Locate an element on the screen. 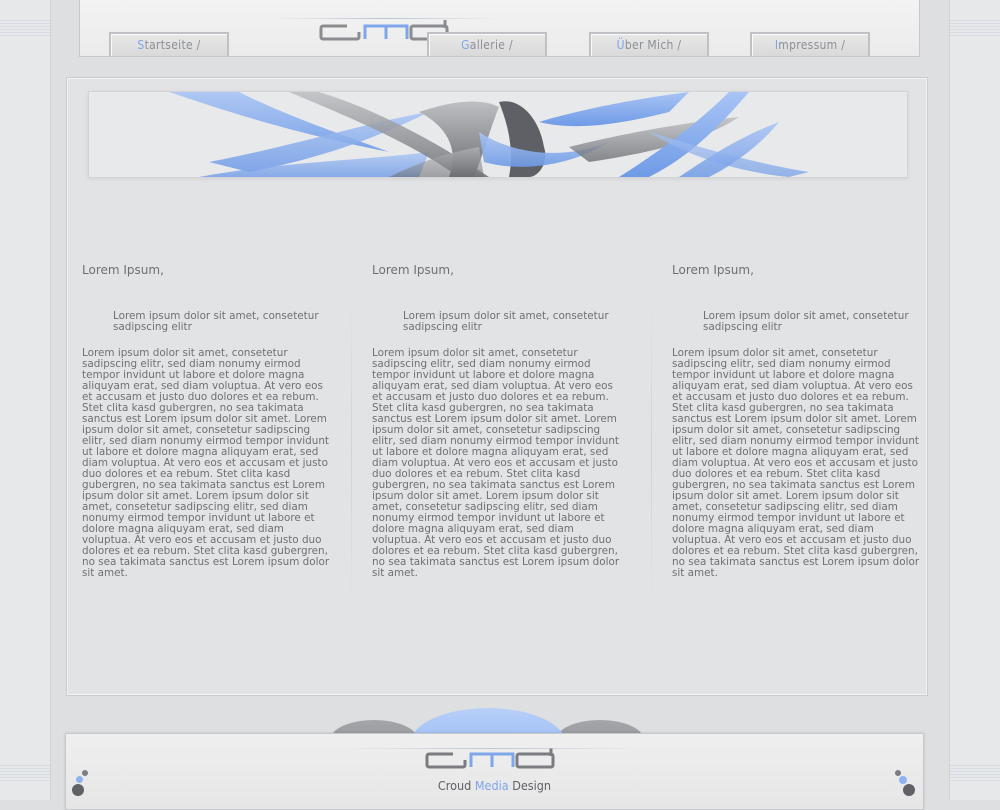 The width and height of the screenshot is (1000, 810). nav-label: tartseite / is located at coordinates (172, 45).